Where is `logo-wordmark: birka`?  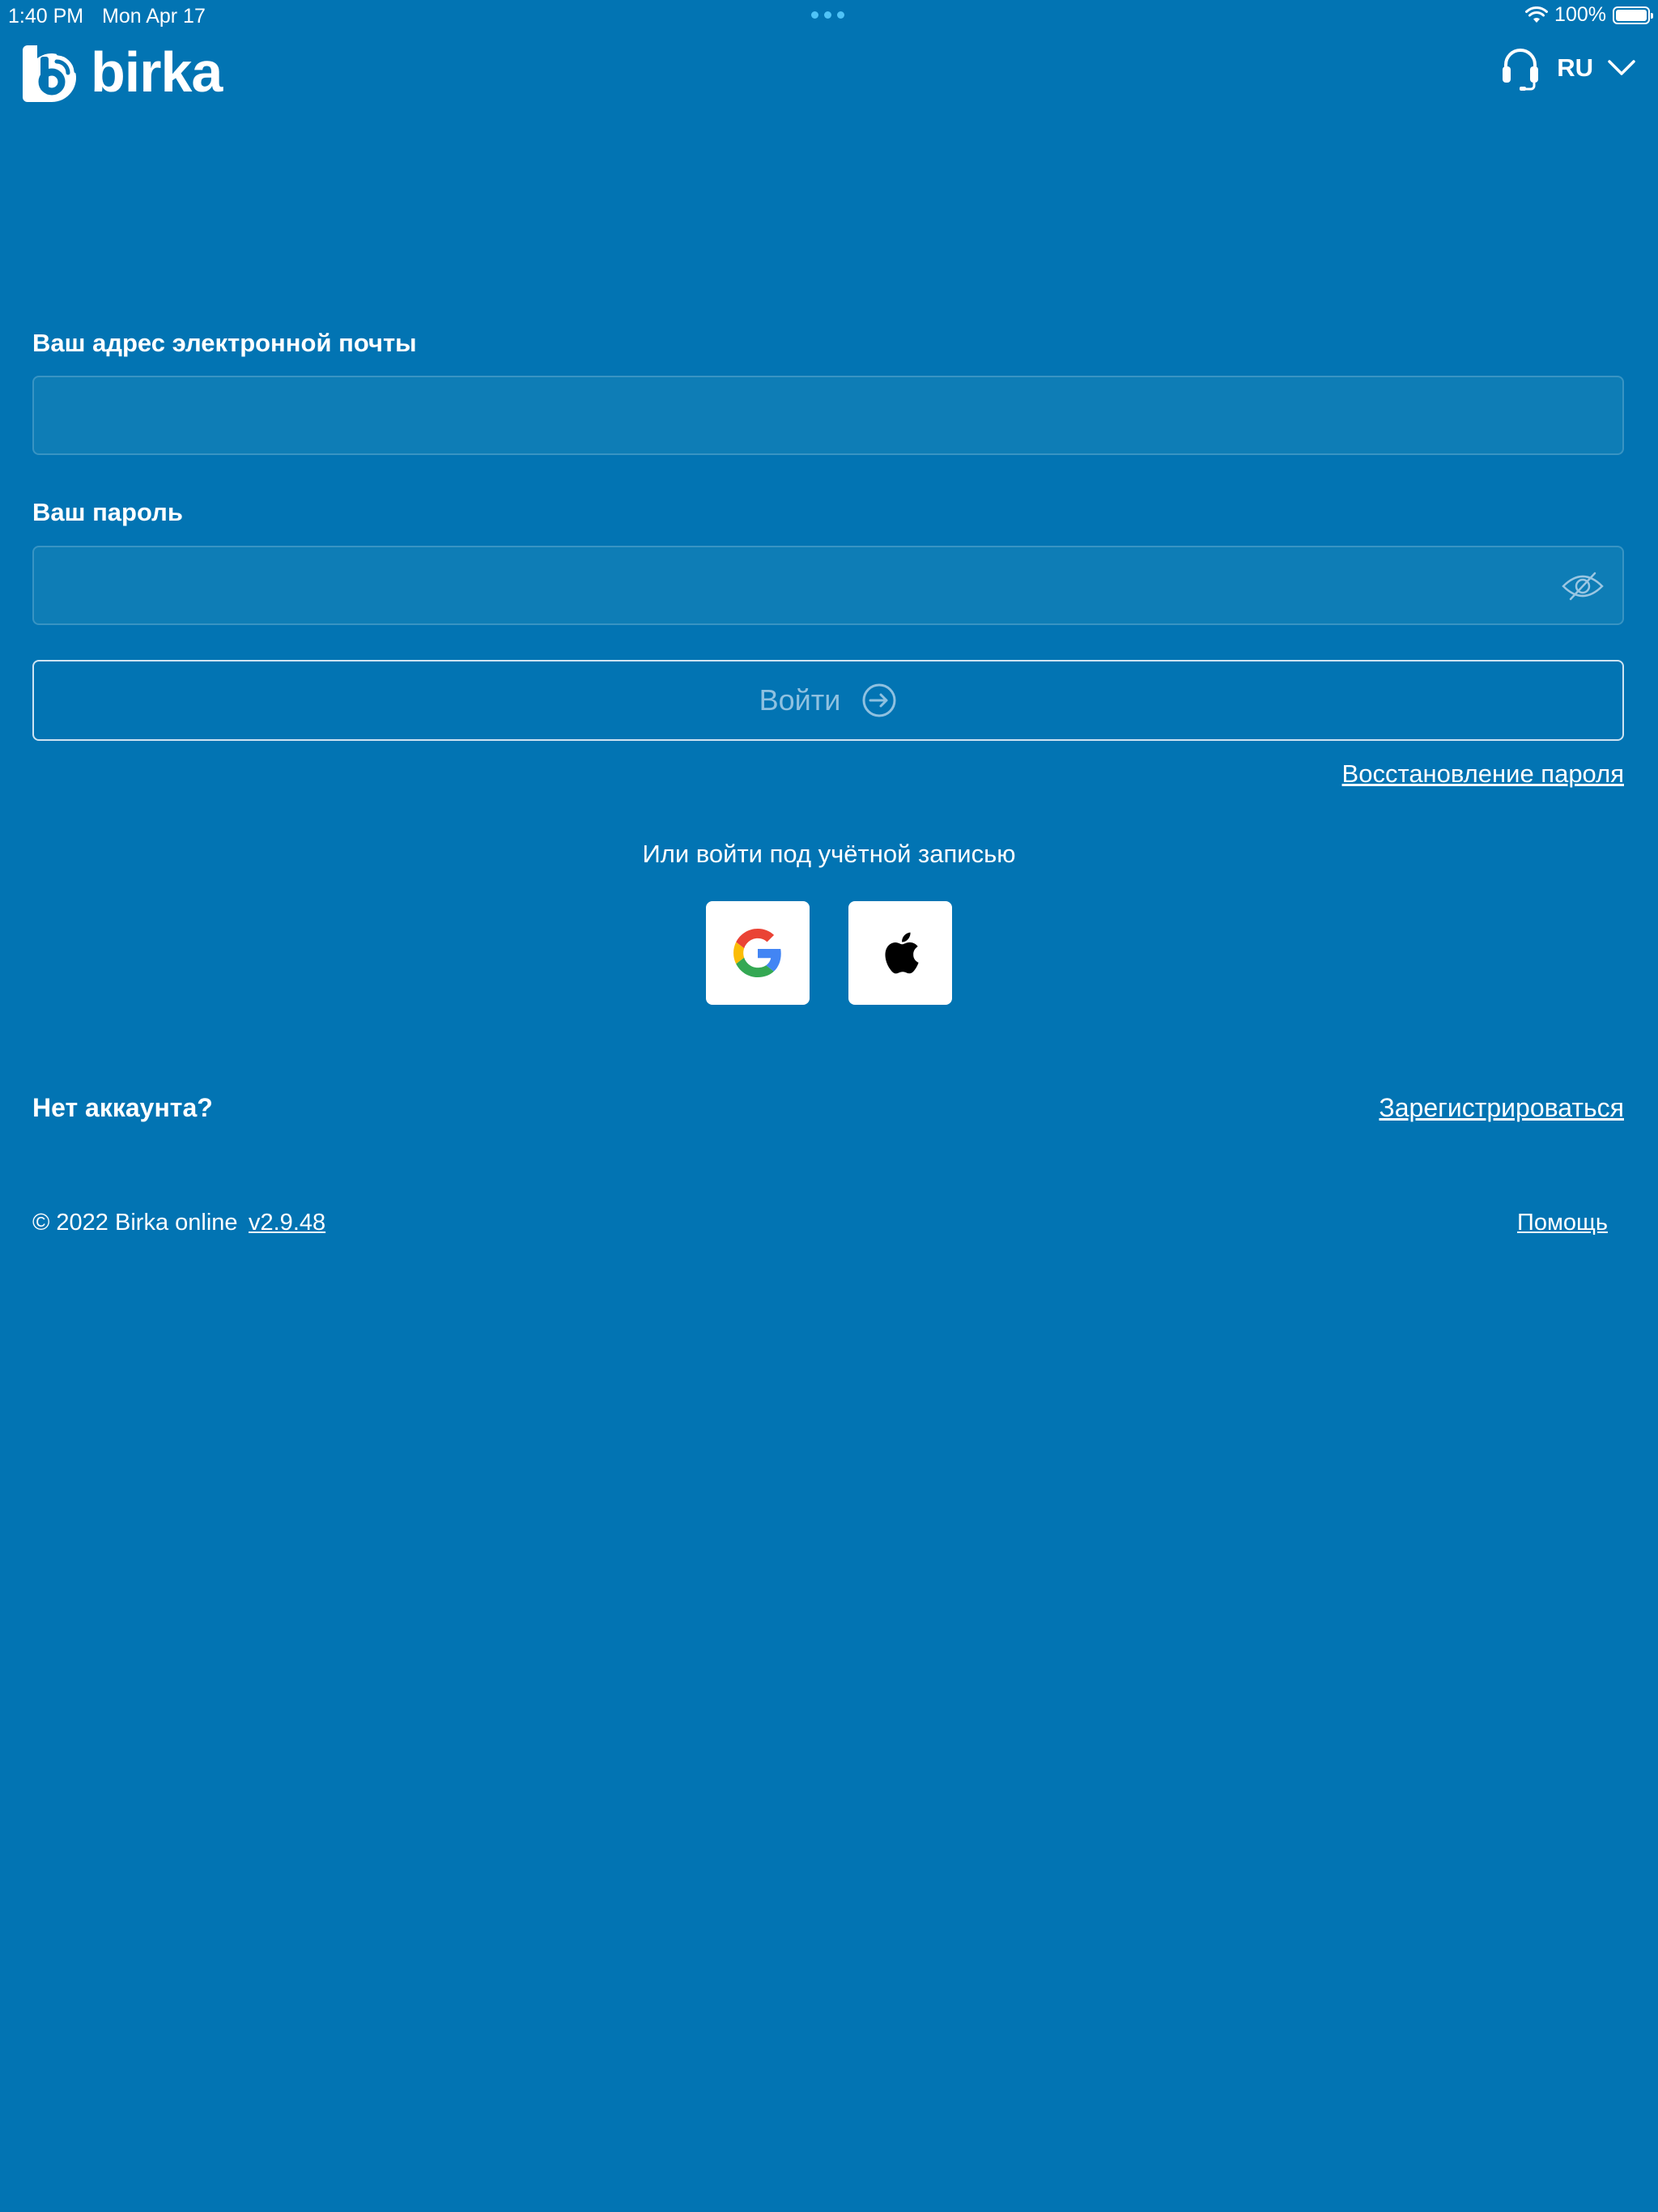
logo-wordmark: birka is located at coordinates (157, 72).